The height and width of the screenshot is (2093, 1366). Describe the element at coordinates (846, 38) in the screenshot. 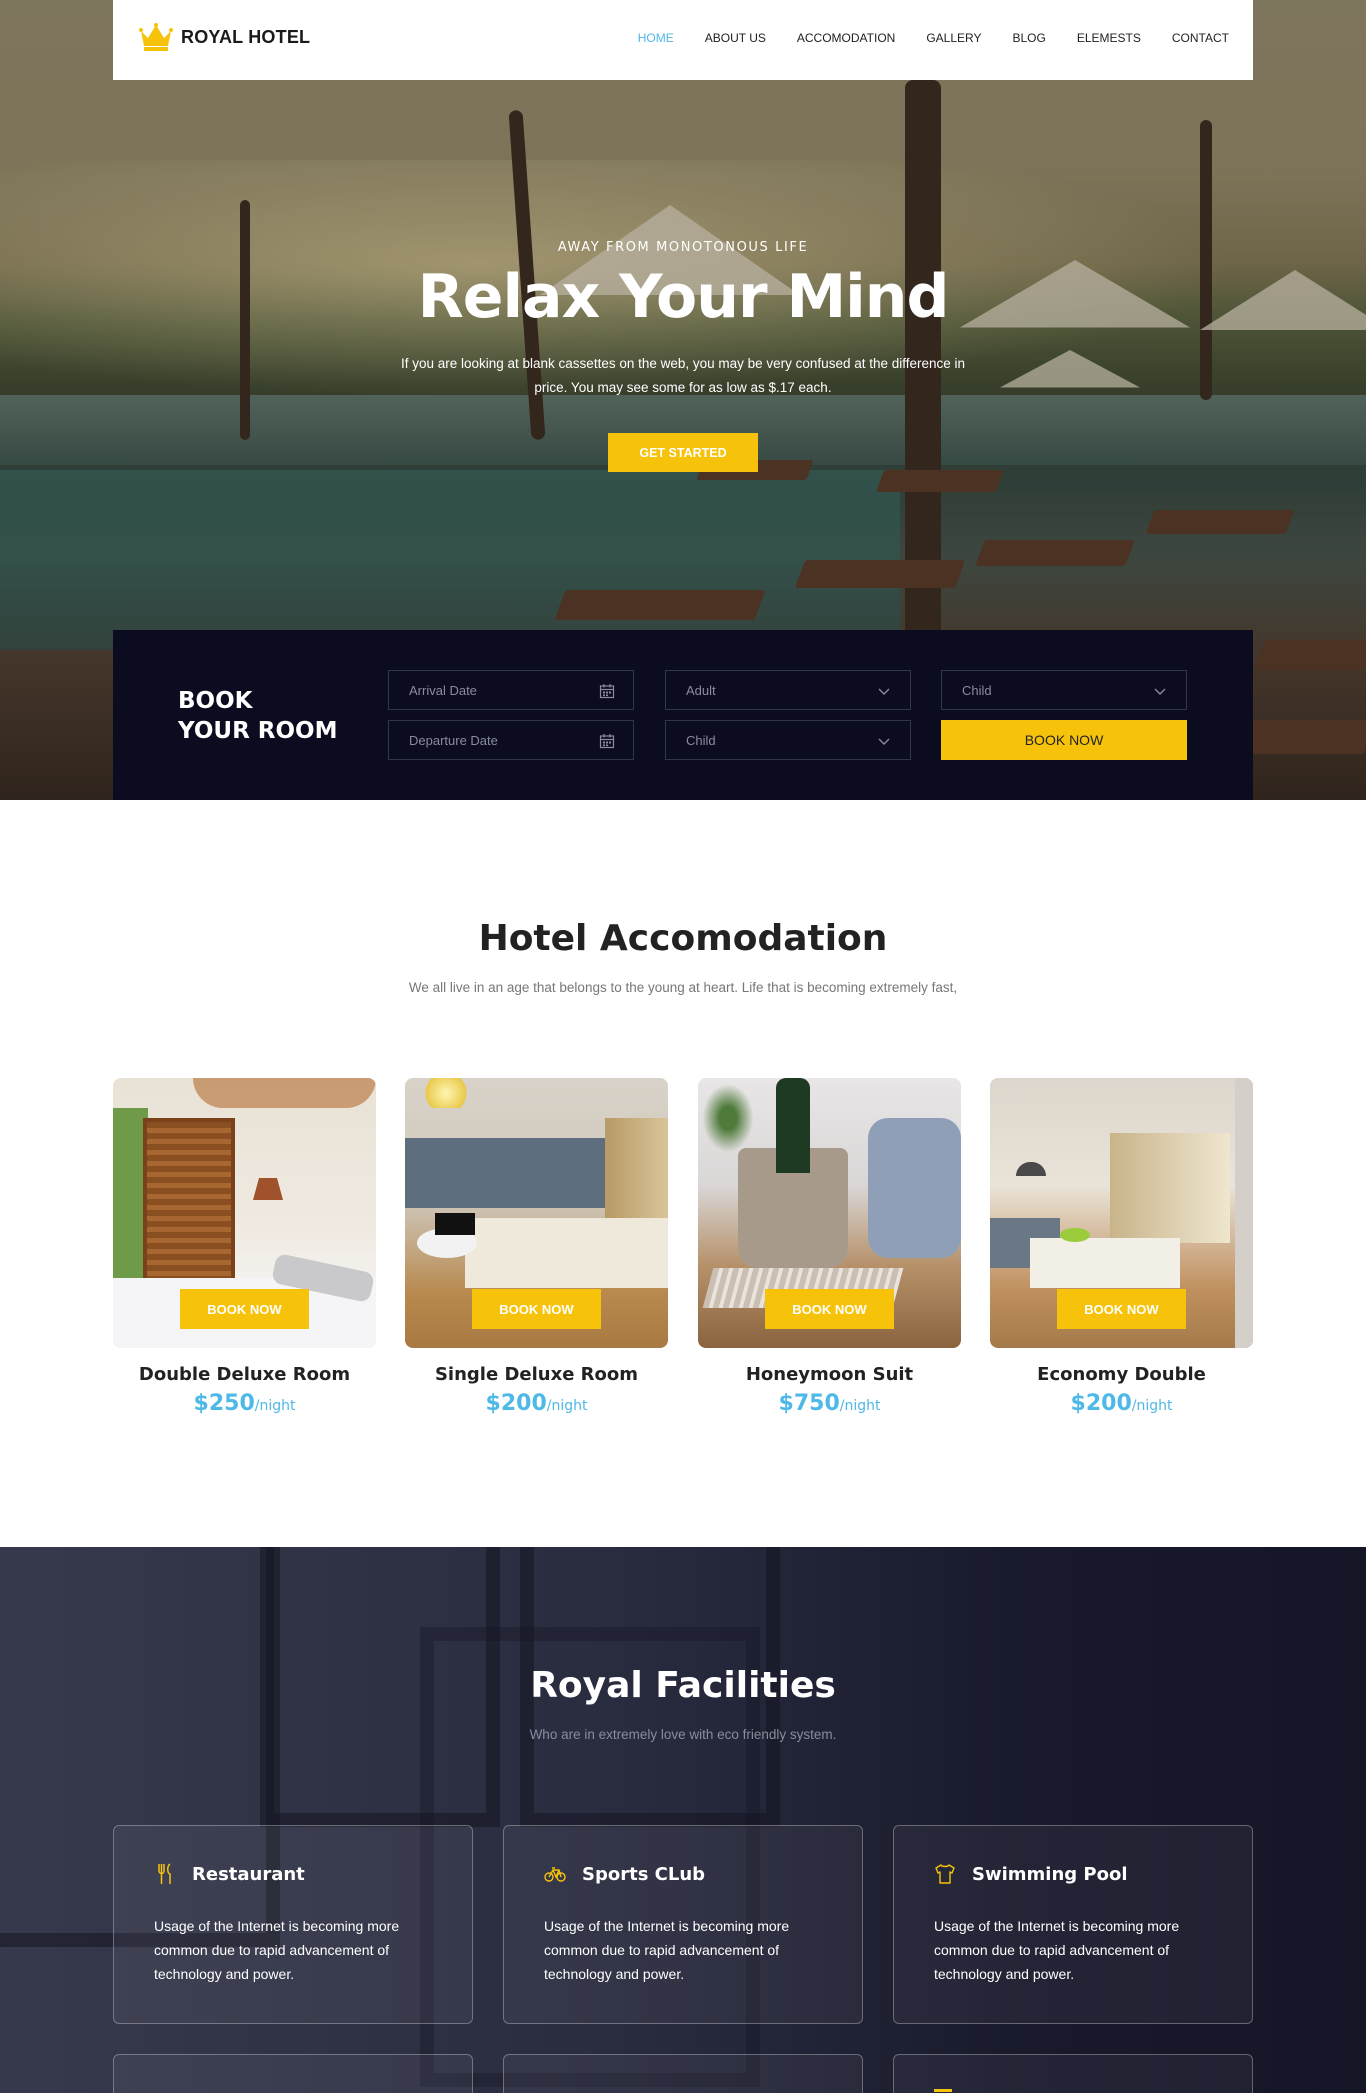

I see `nav-accomodation: ACCOMODATION` at that location.